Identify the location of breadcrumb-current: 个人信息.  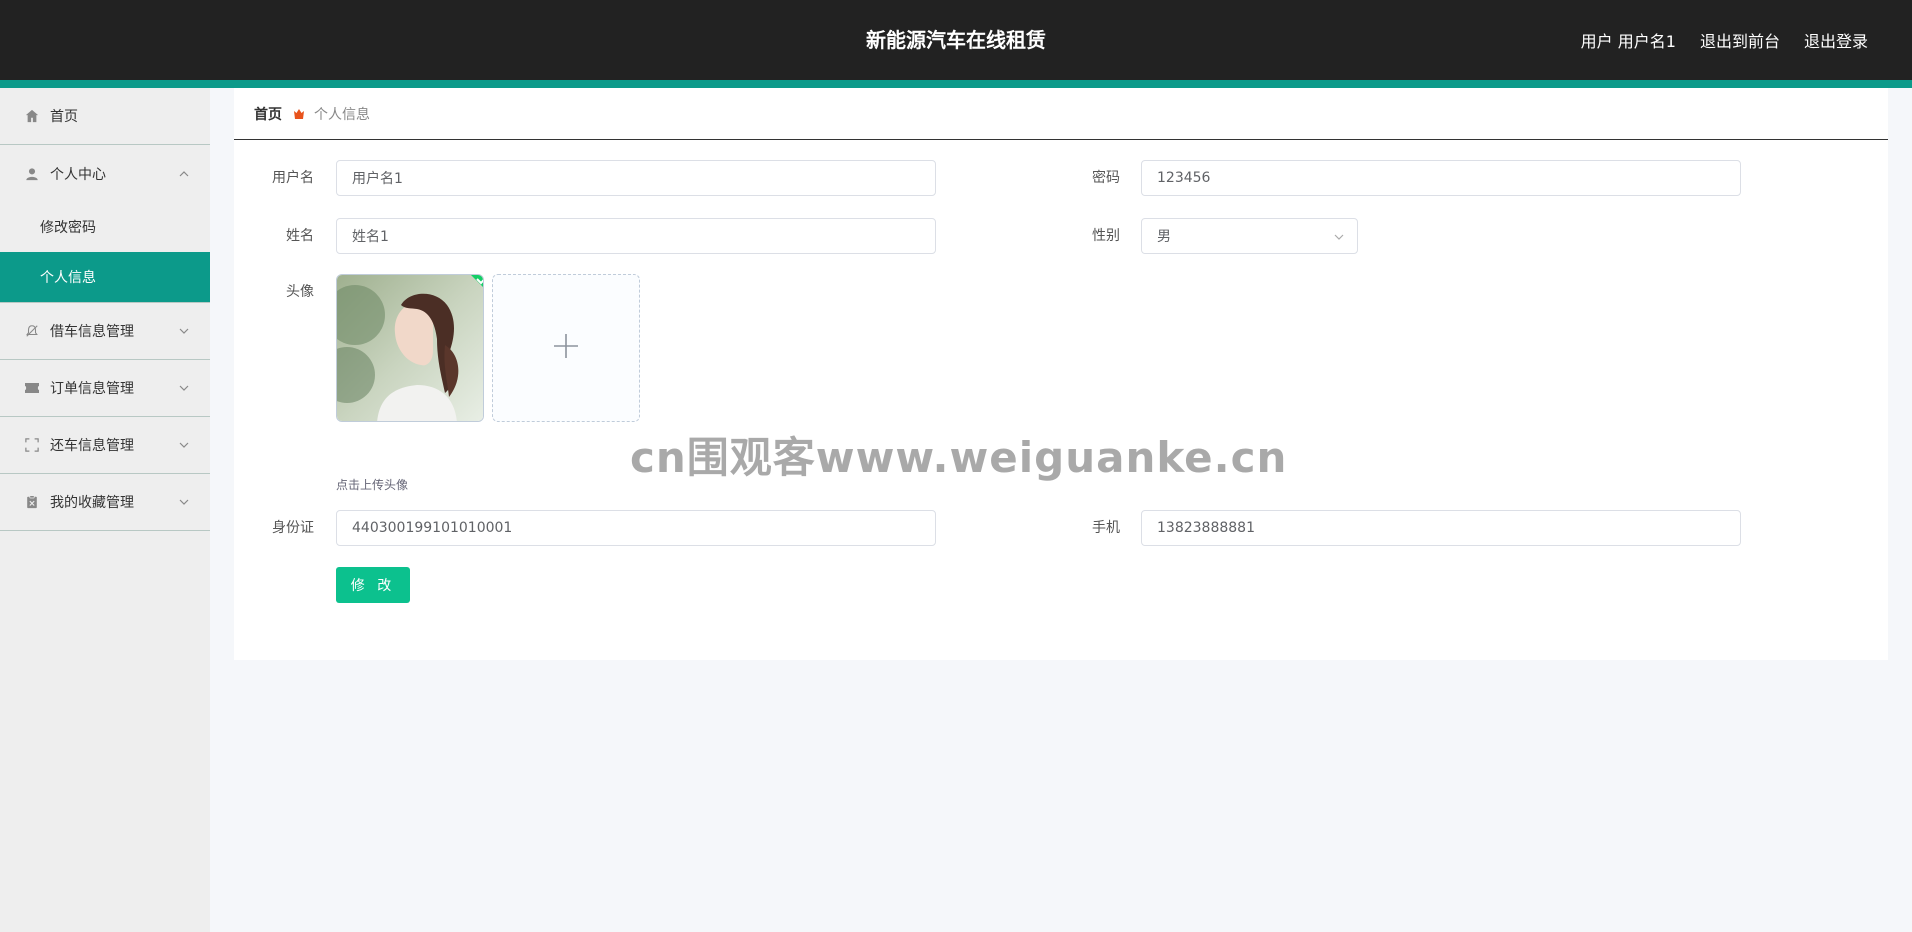
(342, 114).